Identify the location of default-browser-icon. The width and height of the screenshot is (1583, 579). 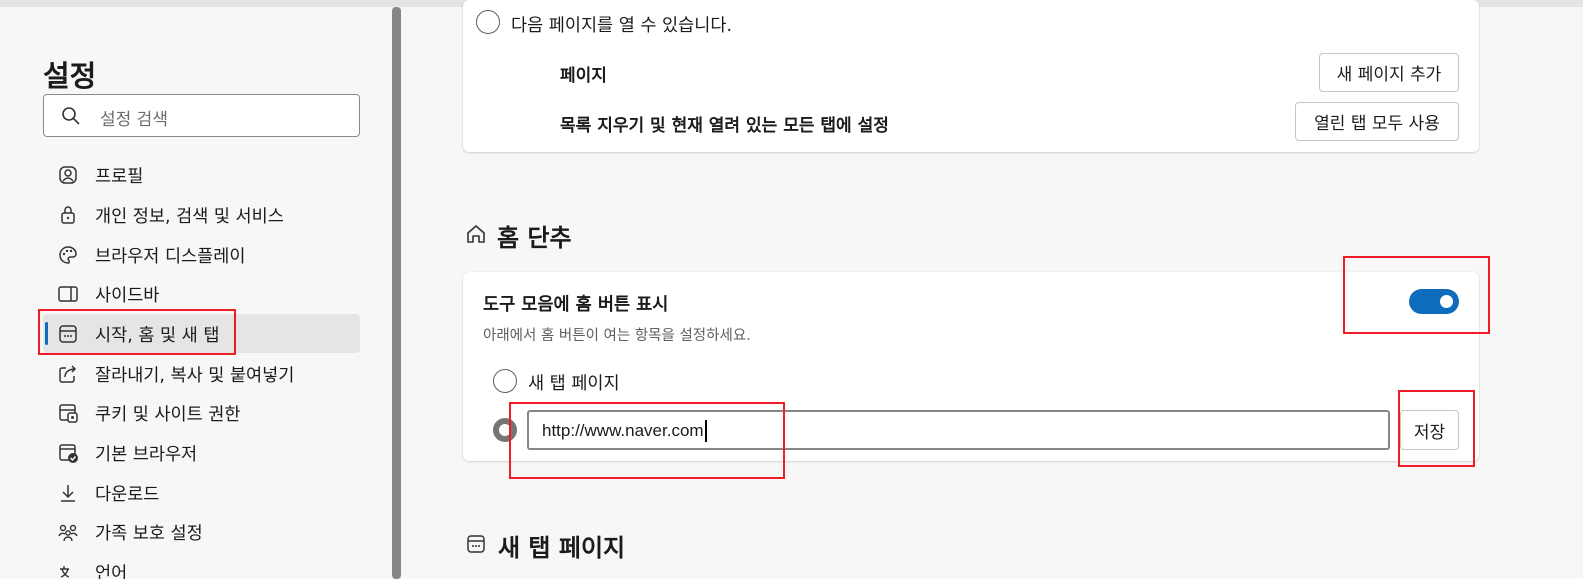
(68, 453).